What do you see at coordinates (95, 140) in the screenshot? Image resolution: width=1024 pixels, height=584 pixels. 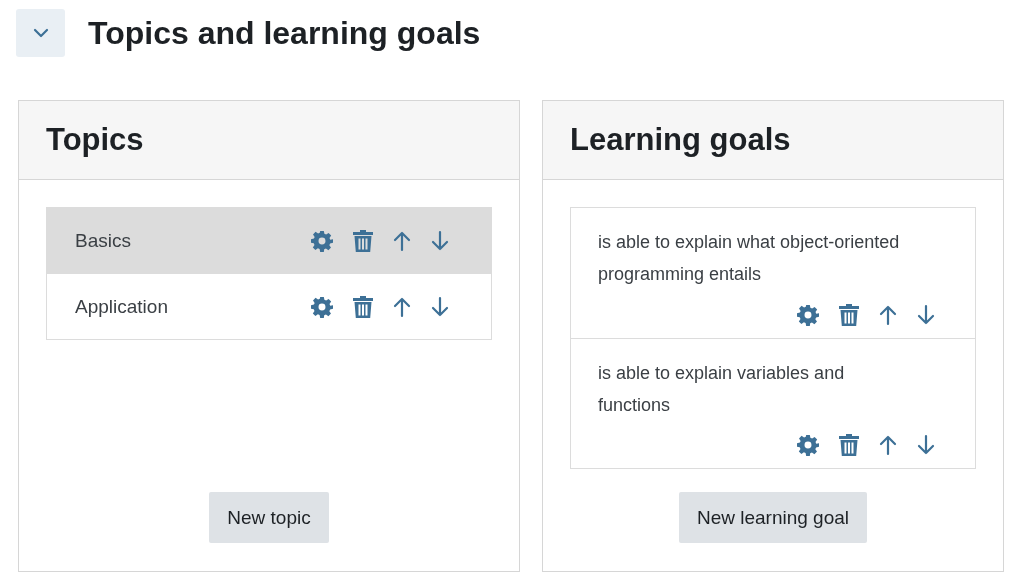 I see `panel-title: Topics` at bounding box center [95, 140].